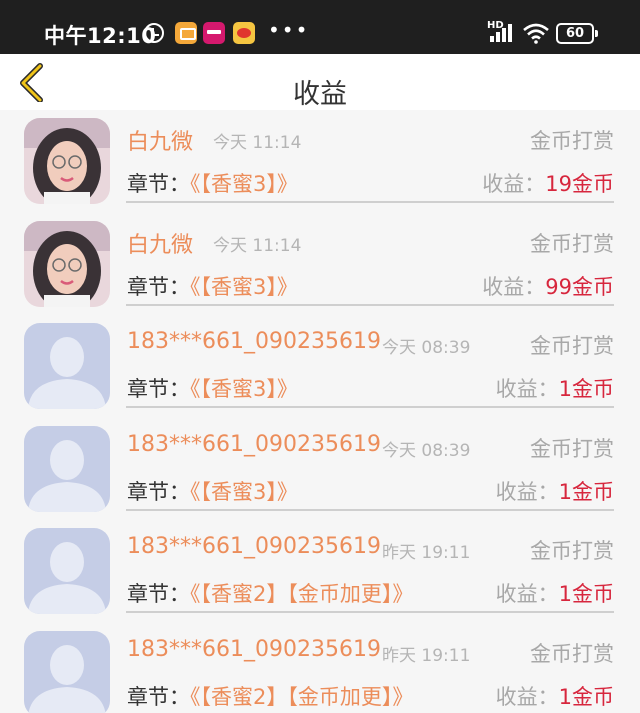  What do you see at coordinates (320, 161) in the screenshot?
I see `income-record: 白九微 今天 11:14 金币打赏 章节：《【香蜜3】》 收益：19金币` at bounding box center [320, 161].